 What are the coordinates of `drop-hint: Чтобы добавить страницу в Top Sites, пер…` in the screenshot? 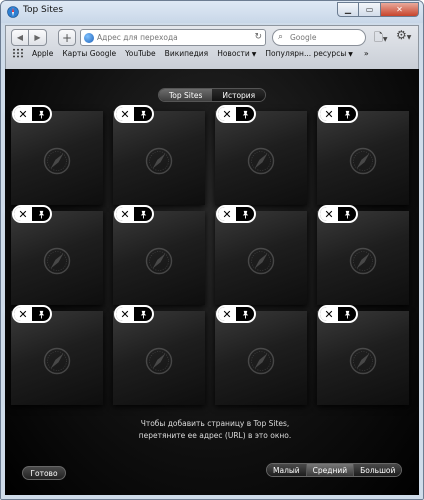 It's located at (215, 430).